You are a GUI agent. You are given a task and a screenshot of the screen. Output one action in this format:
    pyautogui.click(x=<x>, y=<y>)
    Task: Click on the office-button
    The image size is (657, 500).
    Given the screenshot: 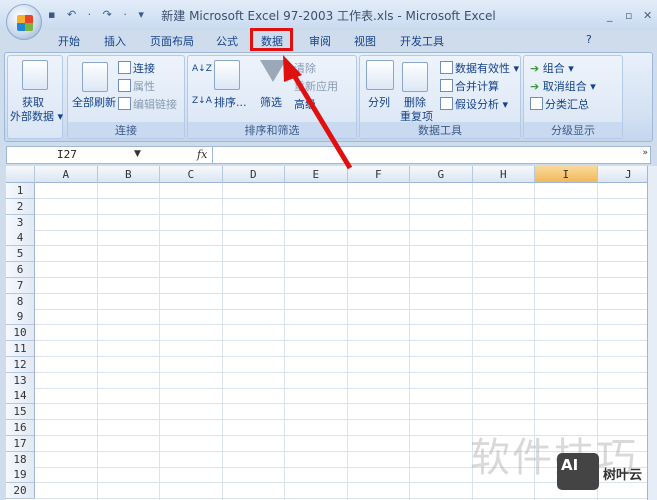 What is the action you would take?
    pyautogui.click(x=24, y=22)
    